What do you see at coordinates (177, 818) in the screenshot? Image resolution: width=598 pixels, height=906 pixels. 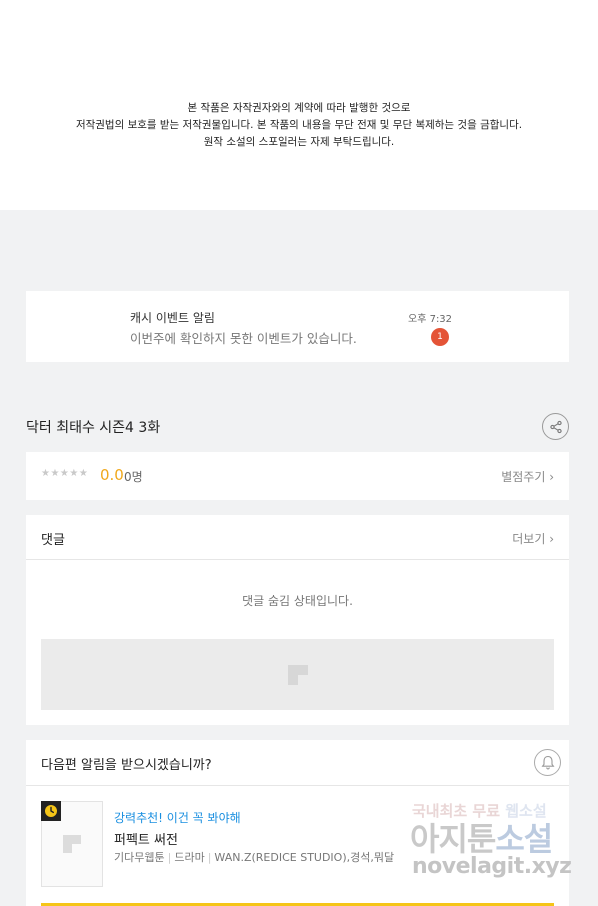 I see `recommend-tag: 강력추천! 이건 꼭 봐야해` at bounding box center [177, 818].